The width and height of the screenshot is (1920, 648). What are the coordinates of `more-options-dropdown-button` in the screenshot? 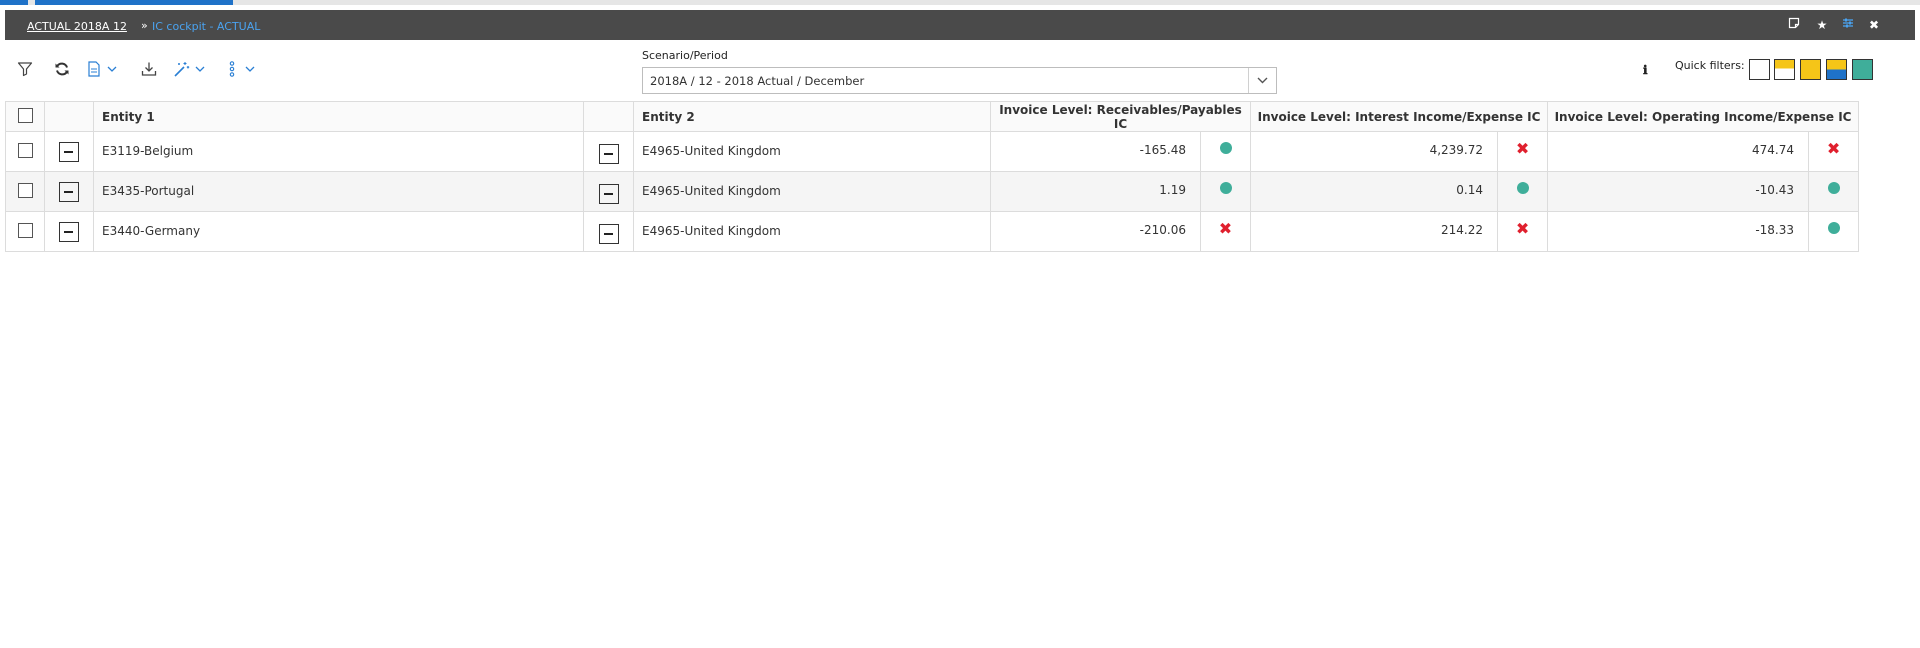 It's located at (242, 69).